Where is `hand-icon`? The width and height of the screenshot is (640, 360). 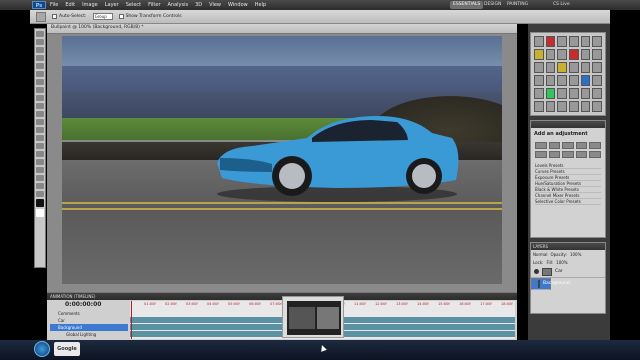 hand-icon is located at coordinates (40, 186).